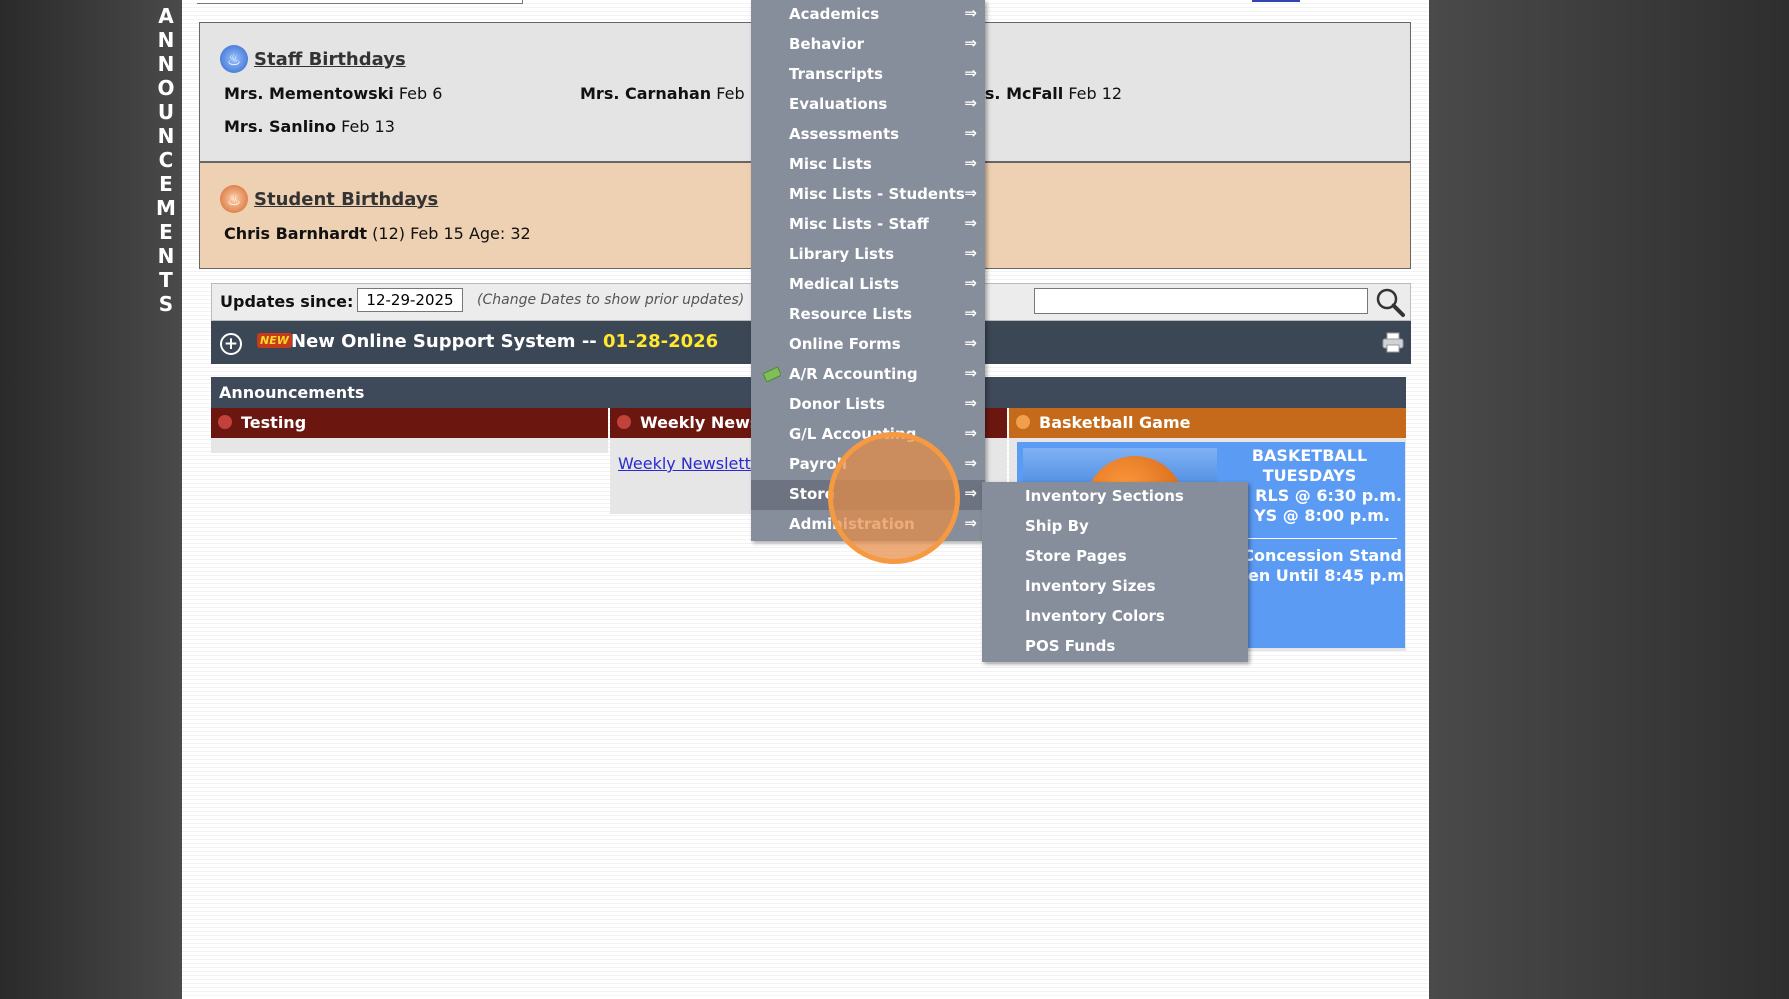 This screenshot has height=999, width=1789. I want to click on birthday-date: Feb, so click(730, 93).